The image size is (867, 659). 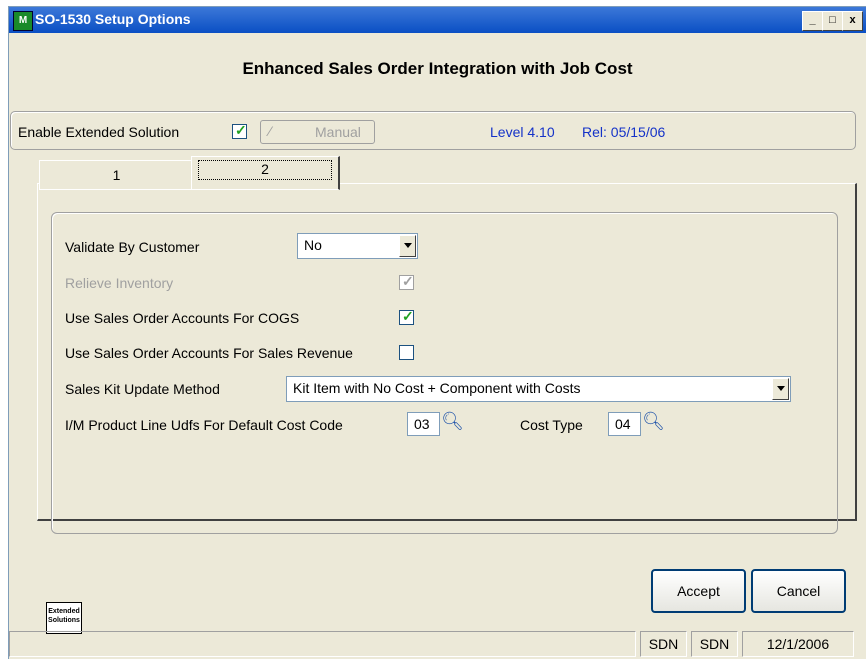 What do you see at coordinates (64, 611) in the screenshot?
I see `logo-line-1: Extended` at bounding box center [64, 611].